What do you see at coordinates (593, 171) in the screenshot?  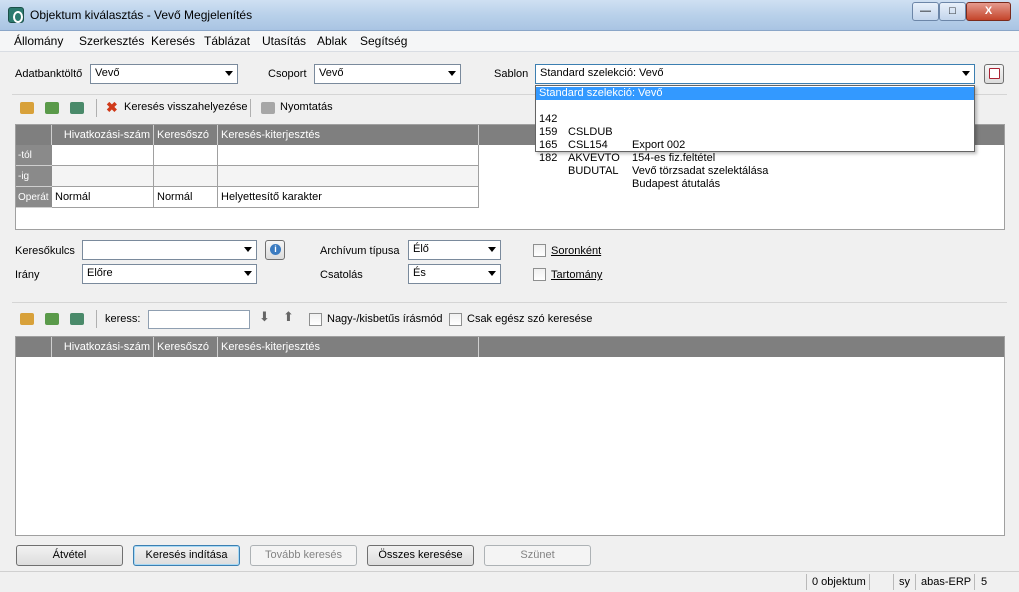 I see `option-name: BUDUTAL` at bounding box center [593, 171].